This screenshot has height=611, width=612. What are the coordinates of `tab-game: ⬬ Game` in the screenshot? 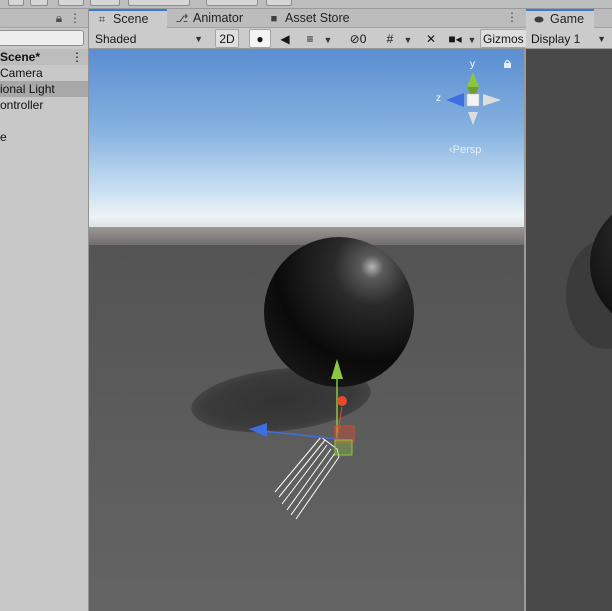 It's located at (560, 18).